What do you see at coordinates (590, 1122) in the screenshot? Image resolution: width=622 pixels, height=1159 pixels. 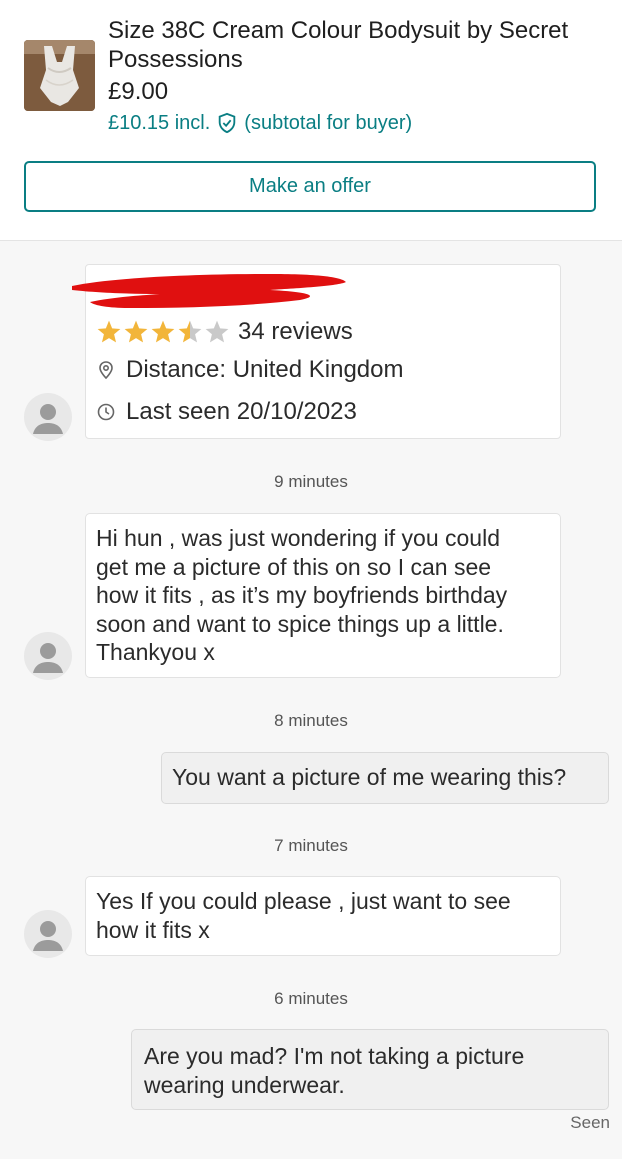 I see `seen-status: Seen` at bounding box center [590, 1122].